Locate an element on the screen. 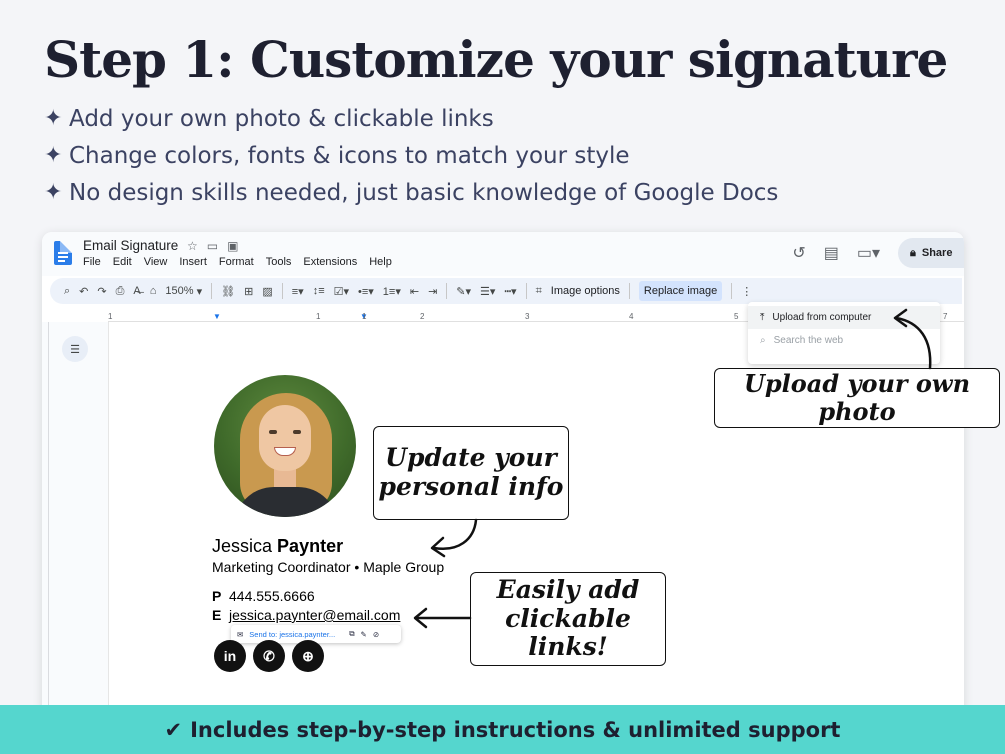 The image size is (1005, 754). sparkle-icon: ✦ is located at coordinates (53, 192).